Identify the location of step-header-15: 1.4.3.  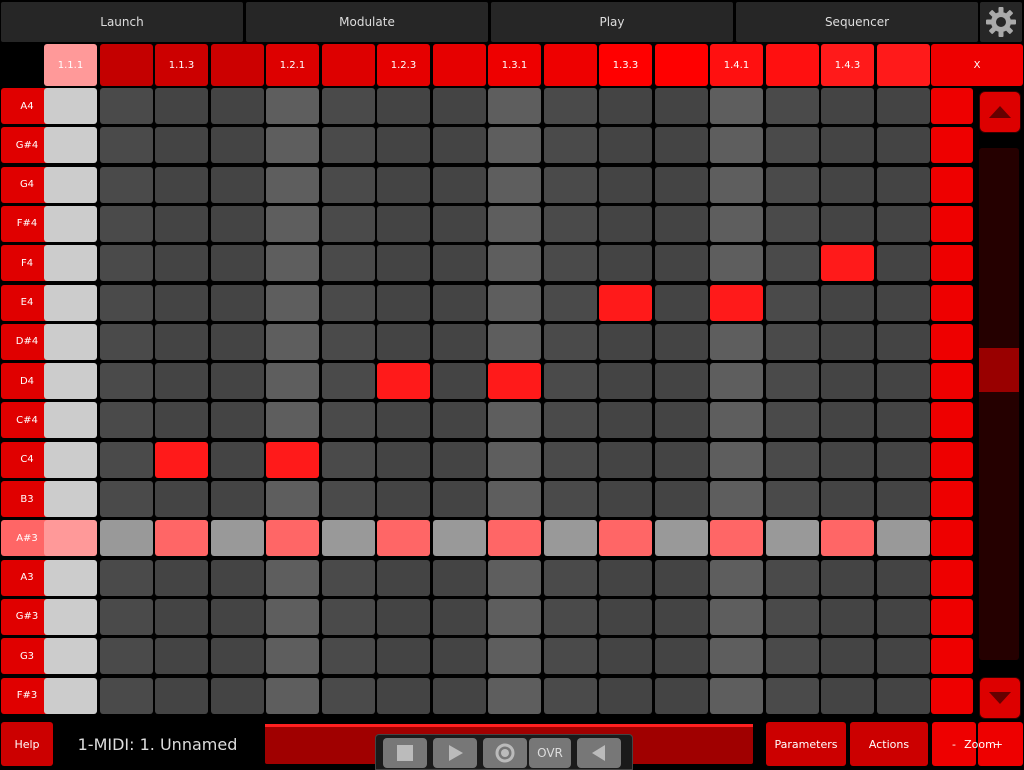
(847, 65).